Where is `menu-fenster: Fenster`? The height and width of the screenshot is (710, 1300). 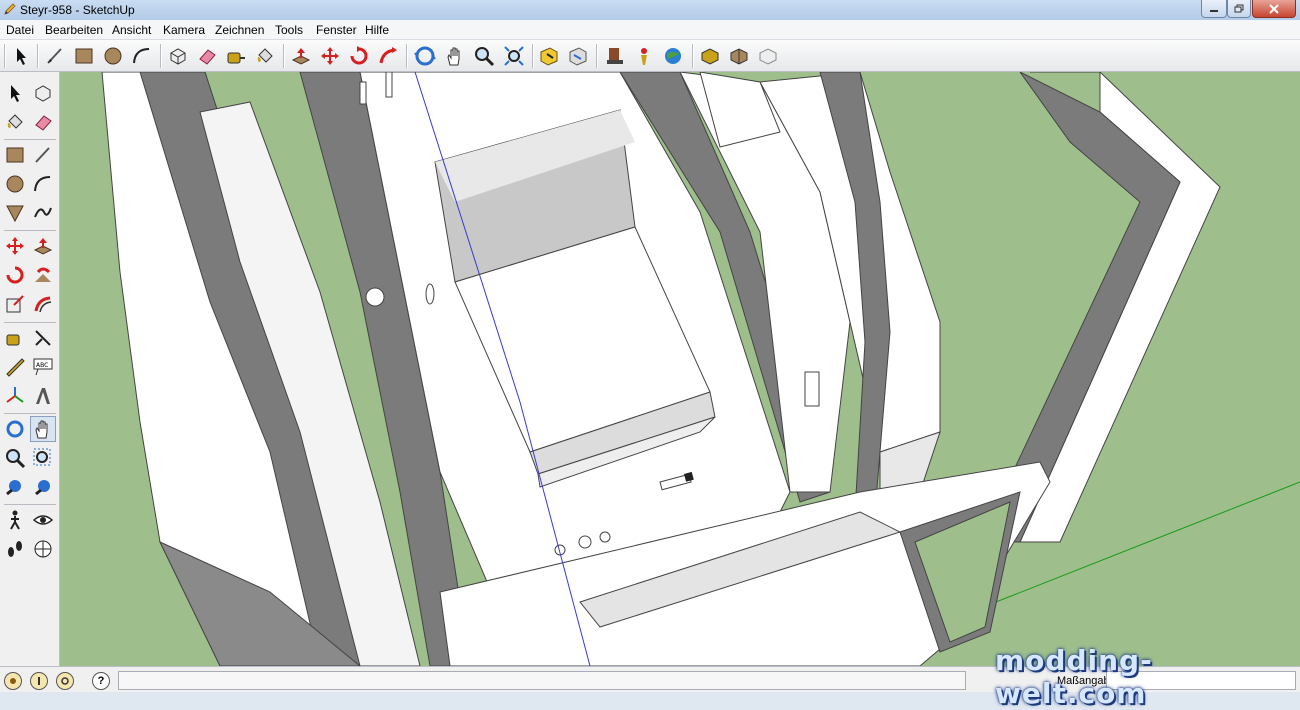
menu-fenster: Fenster is located at coordinates (336, 30).